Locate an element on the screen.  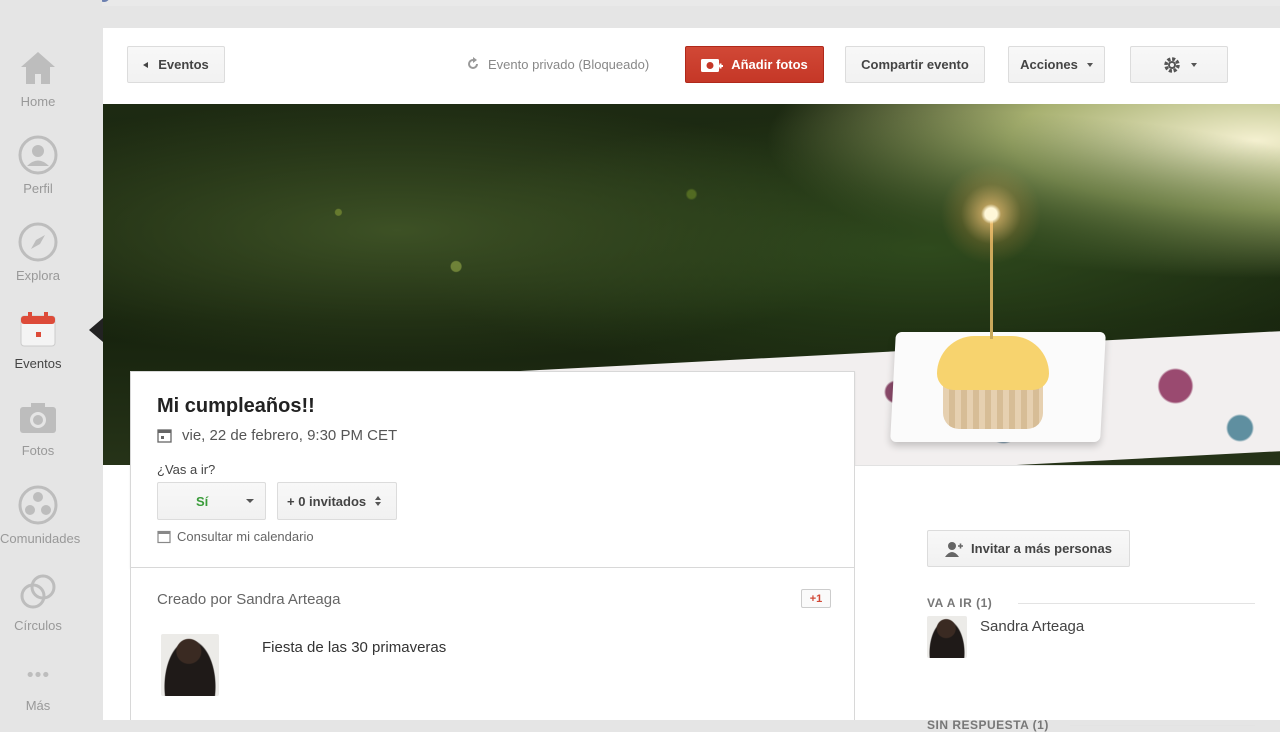
add-photo-icon is located at coordinates (712, 65).